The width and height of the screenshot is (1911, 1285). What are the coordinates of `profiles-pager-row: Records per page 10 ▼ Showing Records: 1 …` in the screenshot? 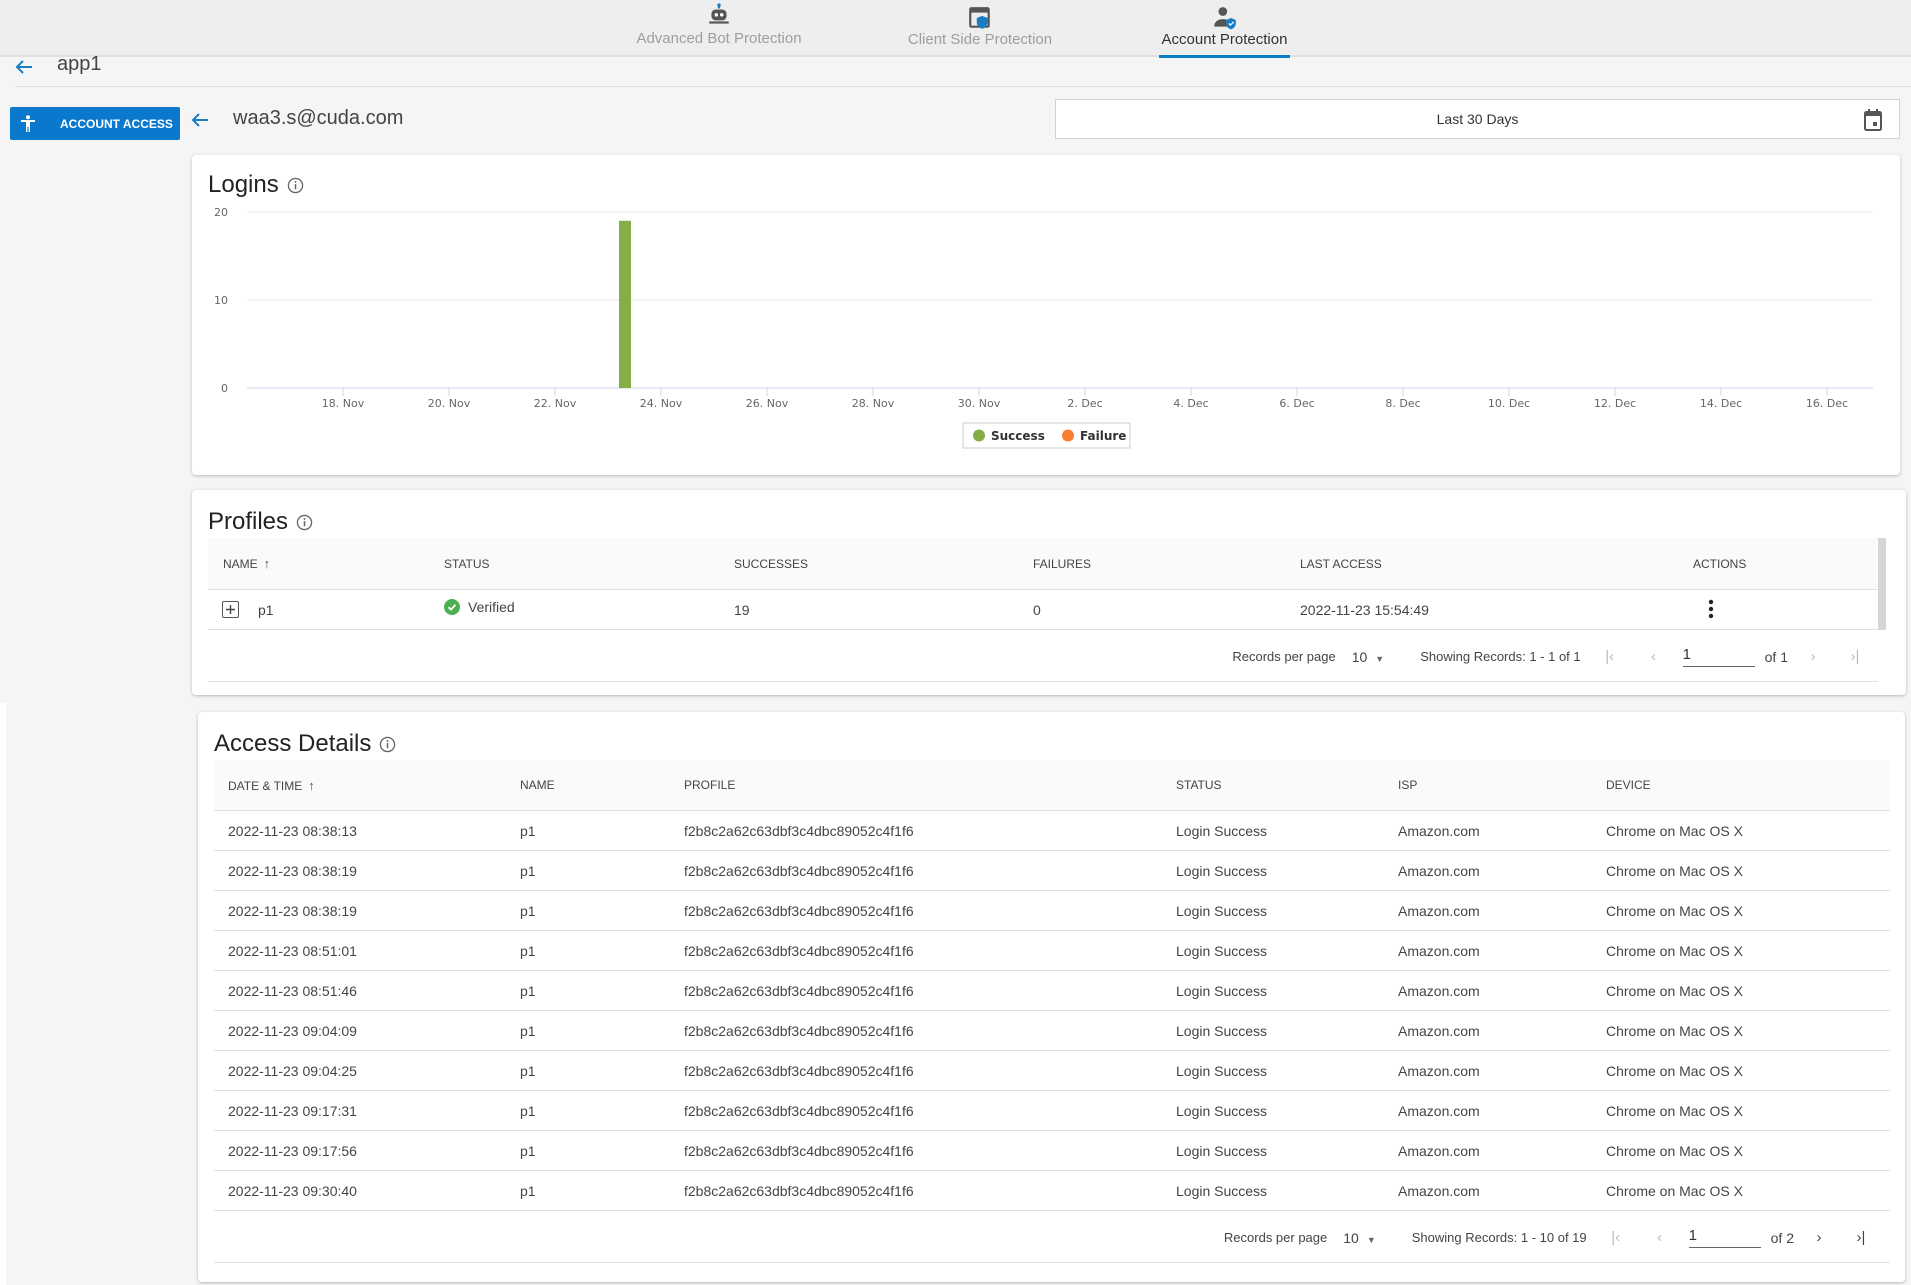 It's located at (1043, 656).